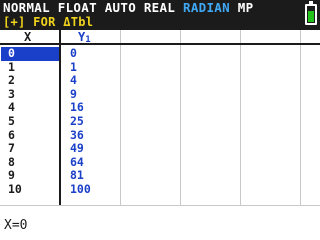  What do you see at coordinates (160, 37) in the screenshot?
I see `table-header: X Y1` at bounding box center [160, 37].